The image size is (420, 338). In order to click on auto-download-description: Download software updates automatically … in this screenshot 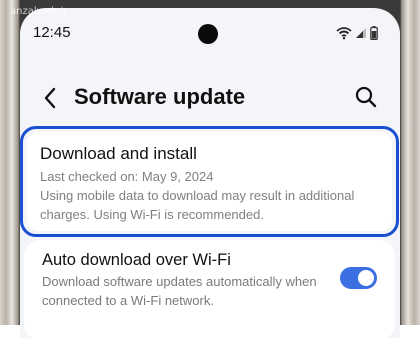, I will do `click(179, 291)`.